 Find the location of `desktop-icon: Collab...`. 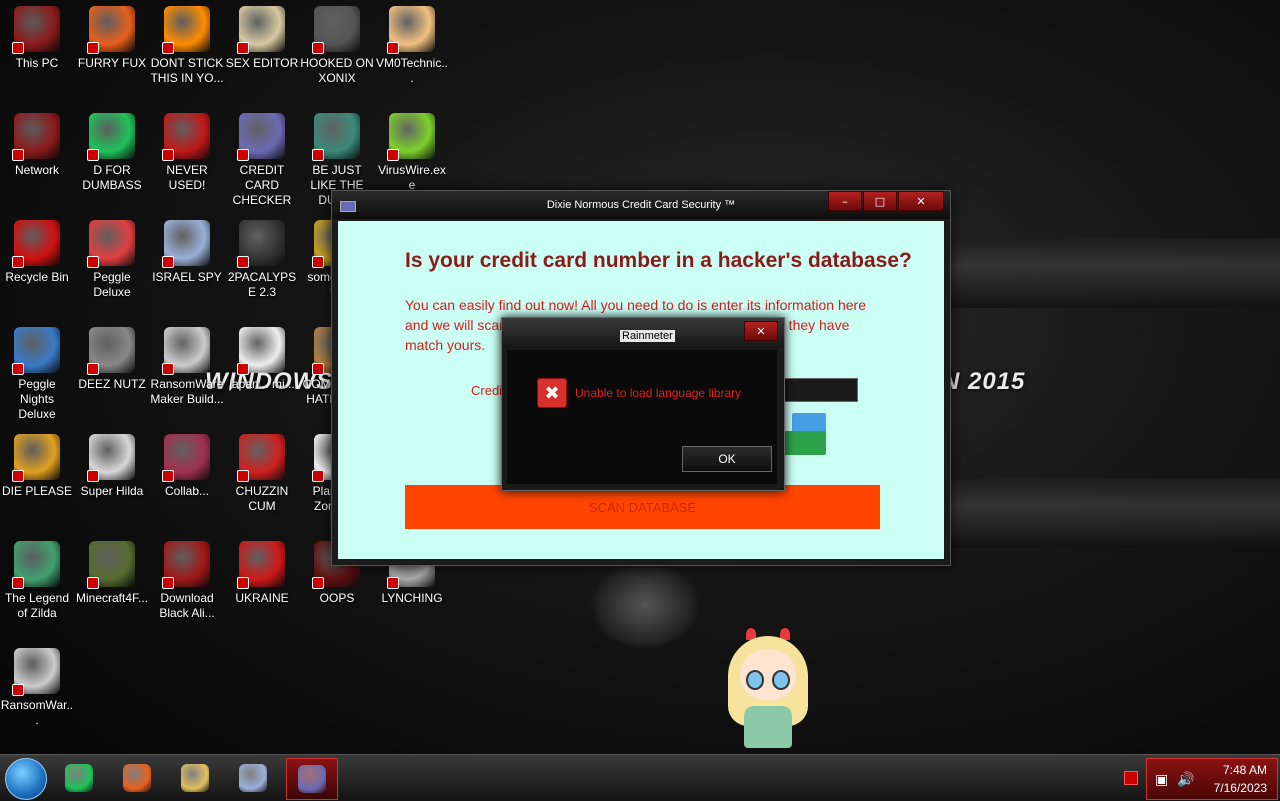

desktop-icon: Collab... is located at coordinates (187, 466).